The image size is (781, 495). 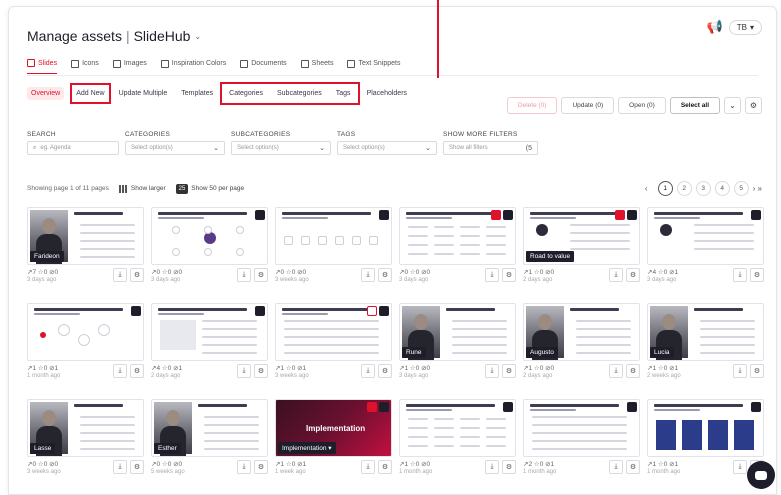 What do you see at coordinates (85, 66) in the screenshot?
I see `tab-icons: Icons` at bounding box center [85, 66].